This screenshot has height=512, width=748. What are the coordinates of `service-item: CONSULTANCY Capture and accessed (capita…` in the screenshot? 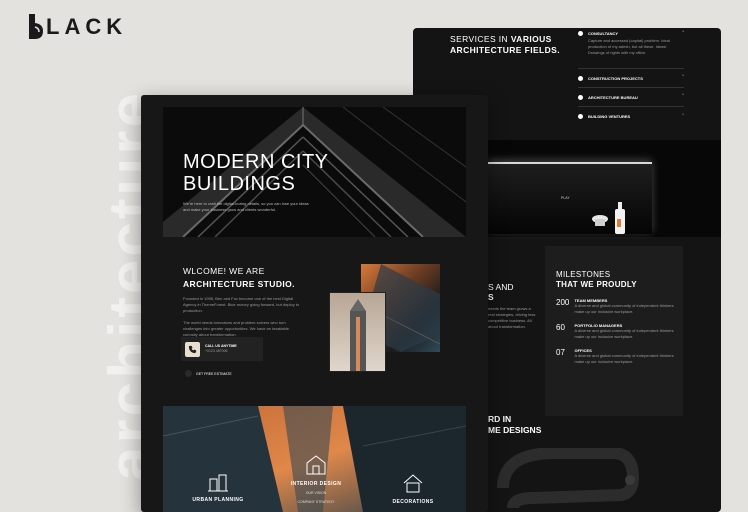 It's located at (631, 50).